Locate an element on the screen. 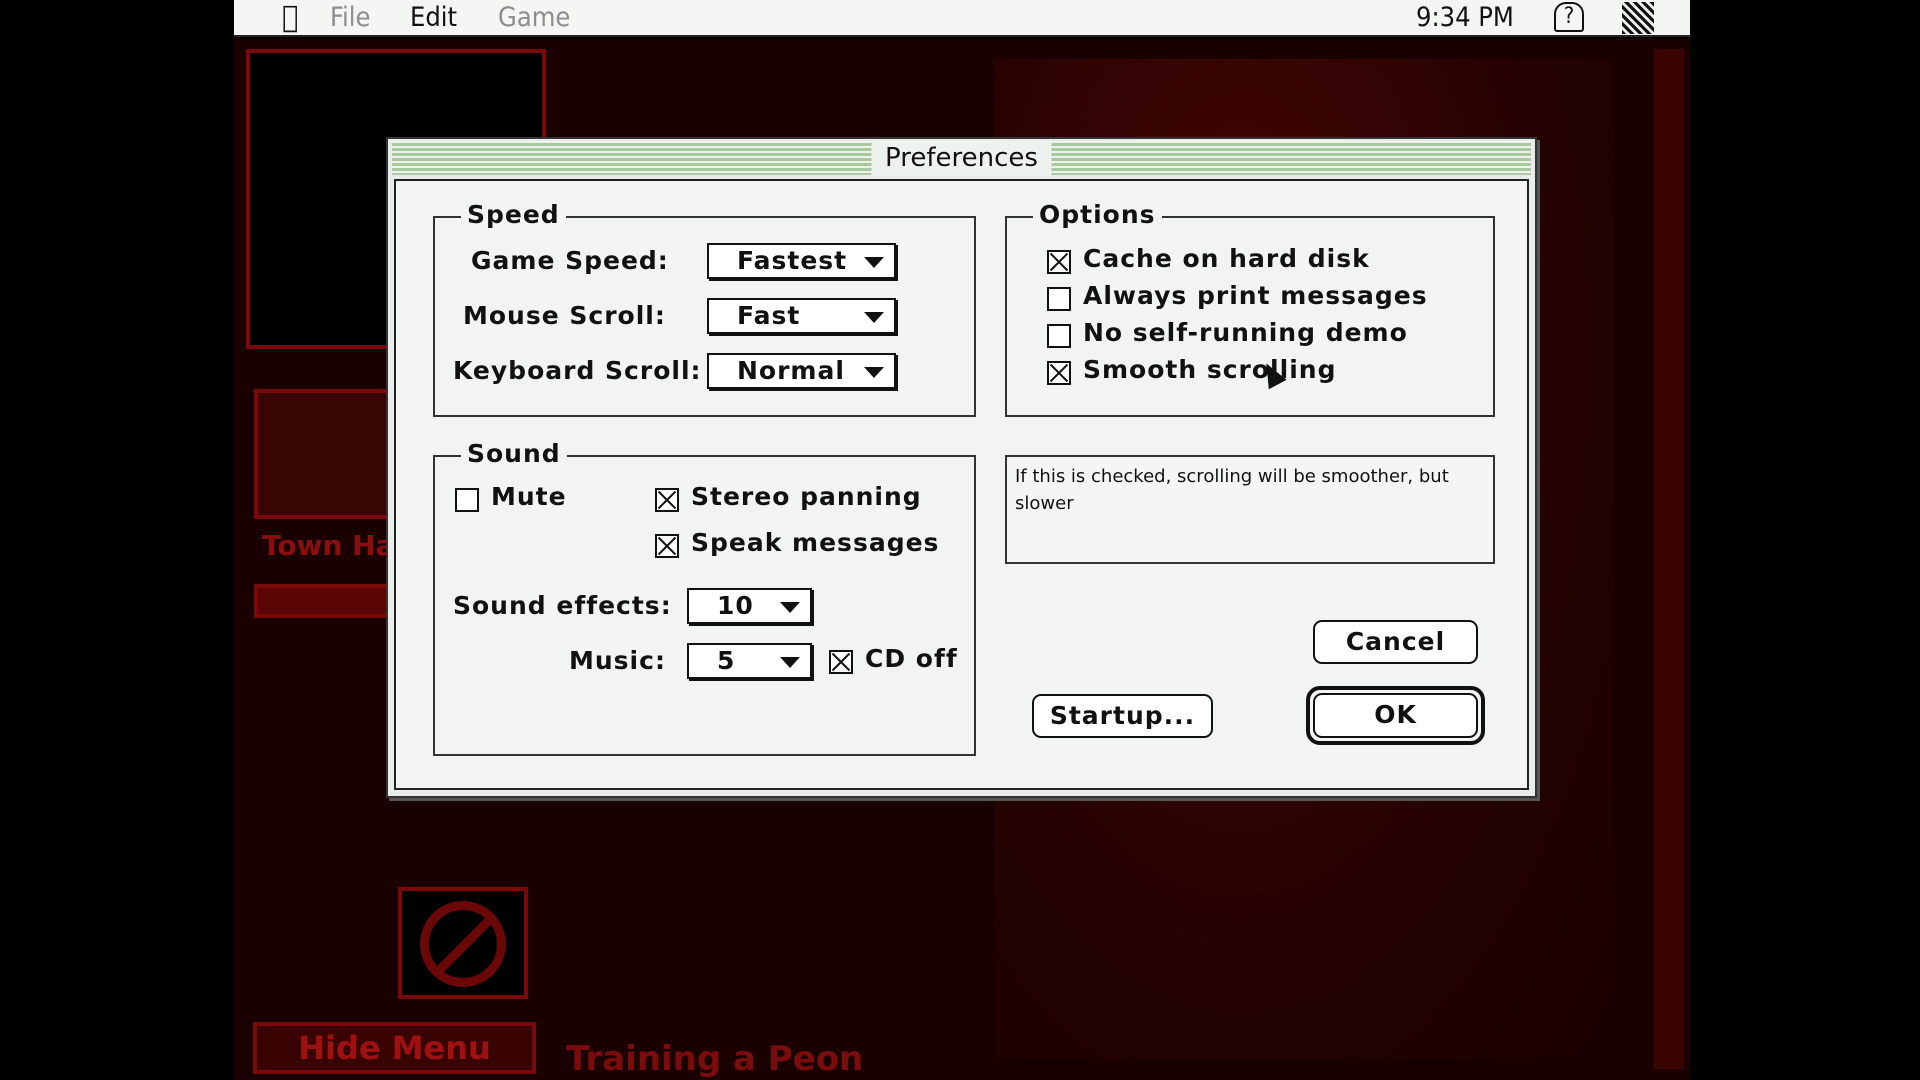 This screenshot has width=1920, height=1080. no-demo-checkbox is located at coordinates (1059, 336).